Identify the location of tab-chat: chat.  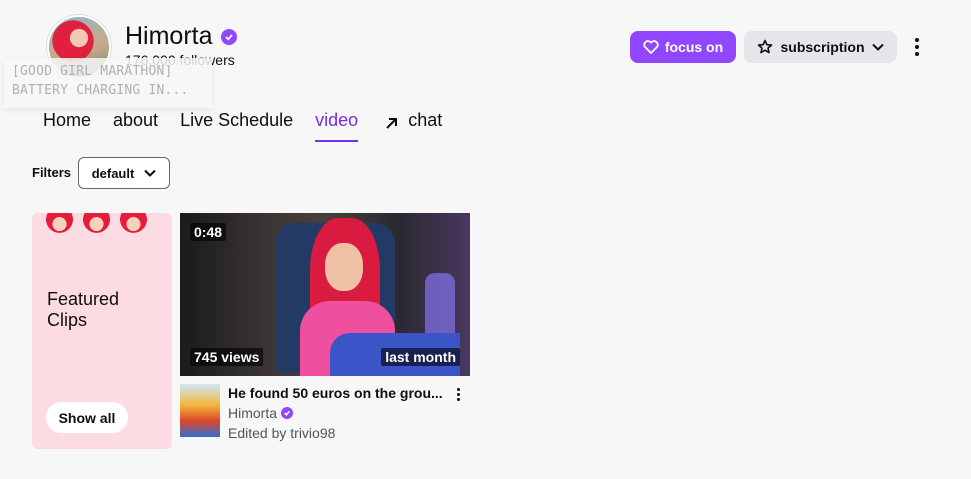
(413, 126).